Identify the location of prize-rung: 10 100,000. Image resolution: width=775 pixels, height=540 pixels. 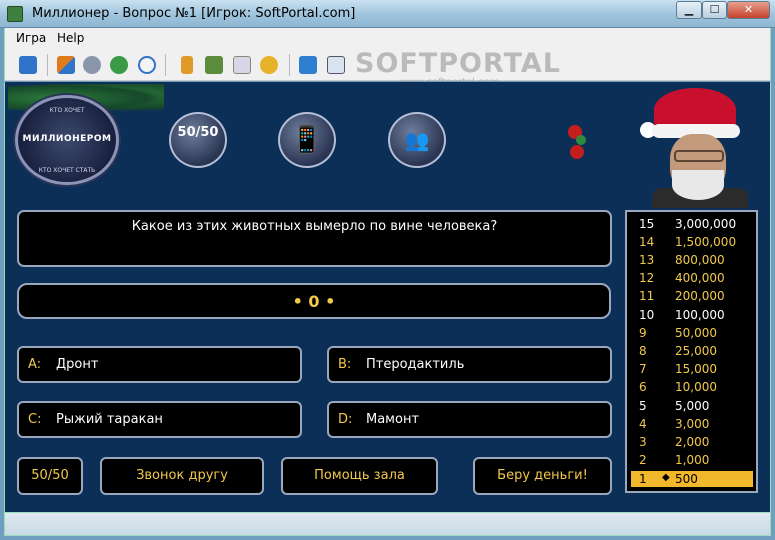
(682, 315).